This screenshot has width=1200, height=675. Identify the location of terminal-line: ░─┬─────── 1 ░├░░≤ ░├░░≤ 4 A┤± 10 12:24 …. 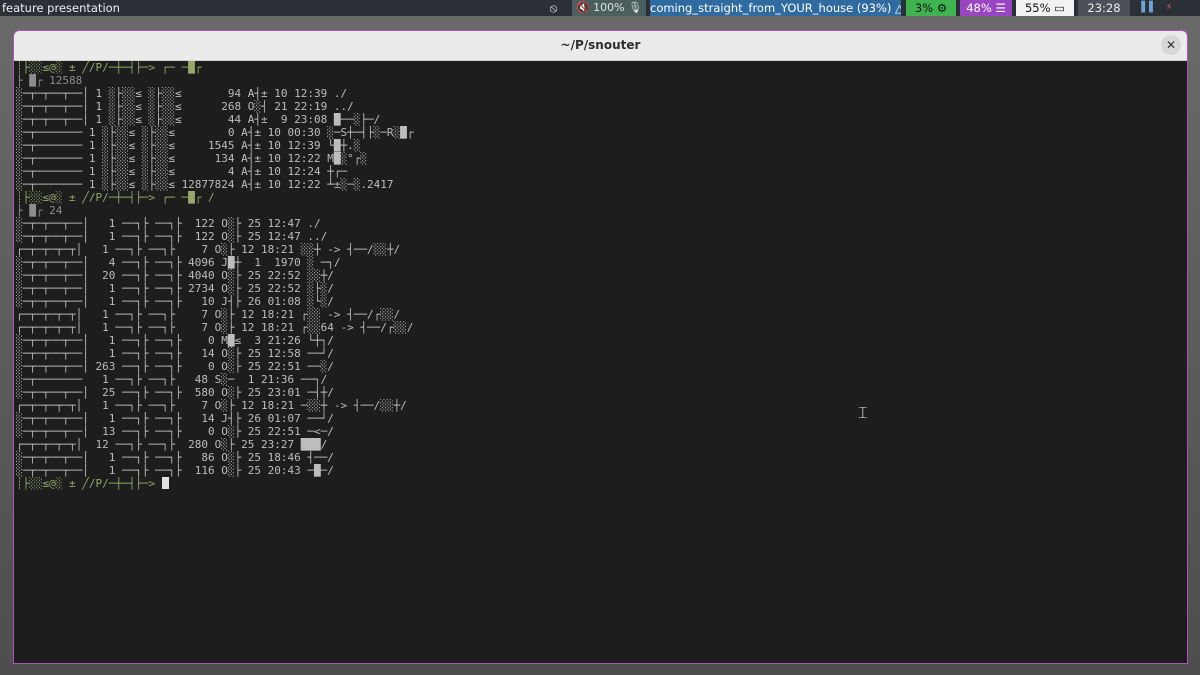
(182, 171).